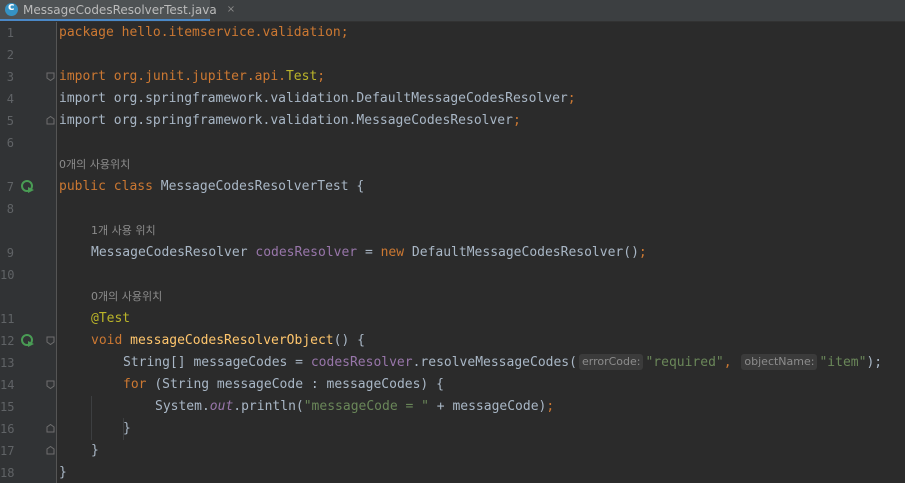 This screenshot has width=905, height=483. What do you see at coordinates (7, 473) in the screenshot?
I see `line-number: 18` at bounding box center [7, 473].